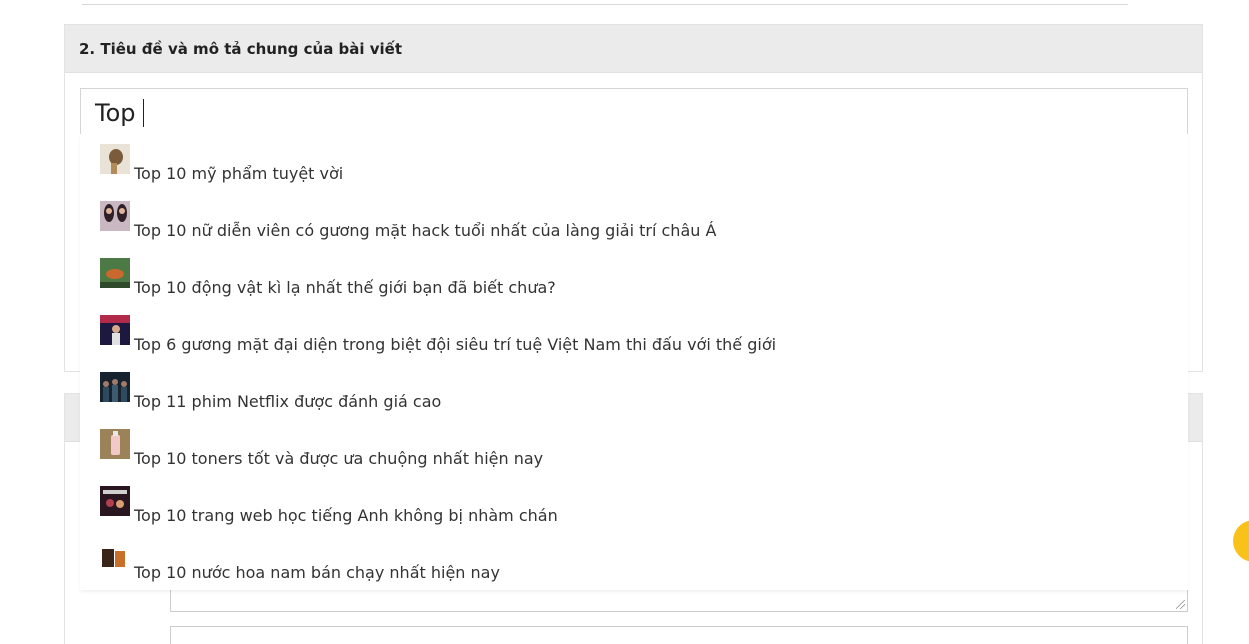  Describe the element at coordinates (605, 4) in the screenshot. I see `top-divider` at that location.